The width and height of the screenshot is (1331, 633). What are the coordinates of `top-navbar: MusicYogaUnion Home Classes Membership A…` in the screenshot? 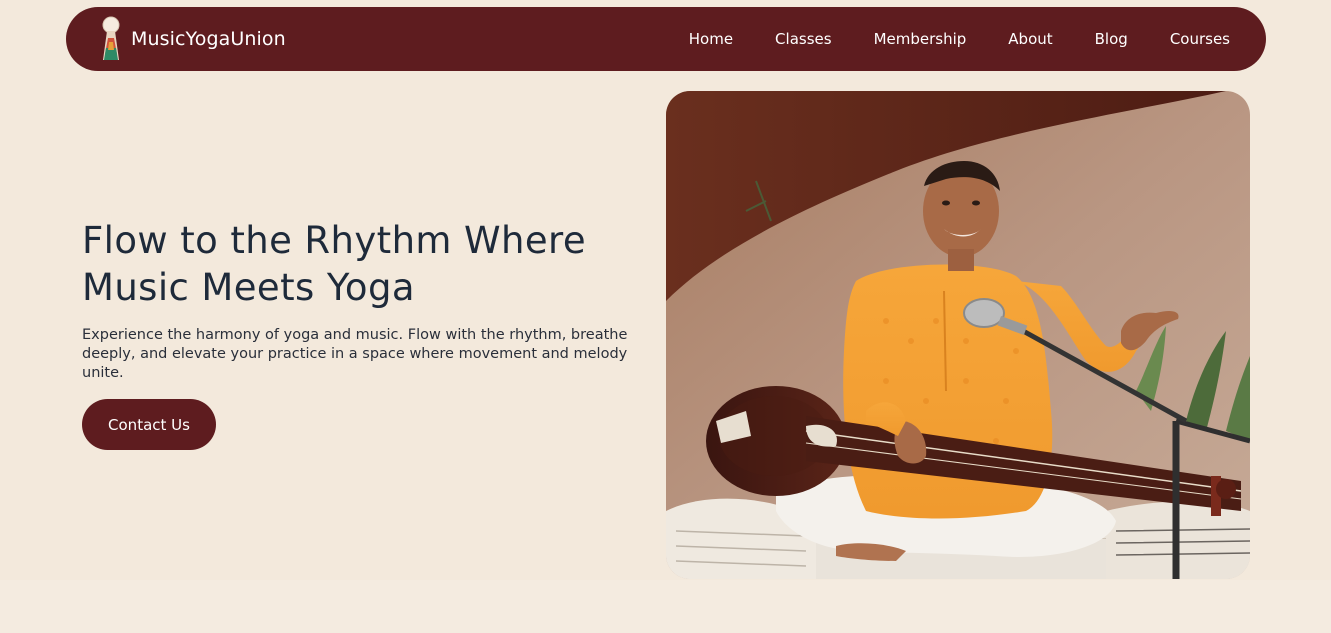 It's located at (666, 39).